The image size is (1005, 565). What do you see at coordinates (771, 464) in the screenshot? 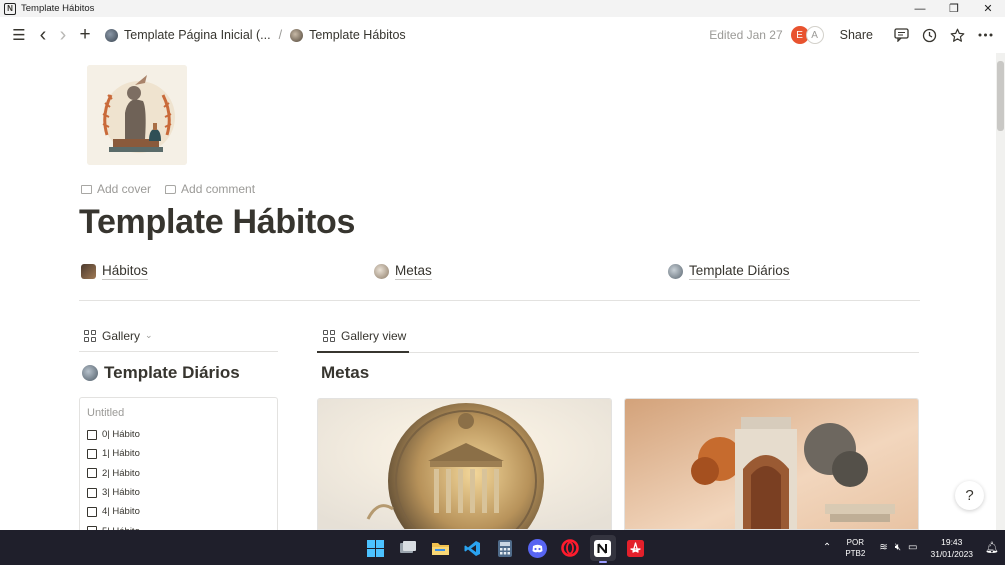
I see `gallery-card-cover-door` at bounding box center [771, 464].